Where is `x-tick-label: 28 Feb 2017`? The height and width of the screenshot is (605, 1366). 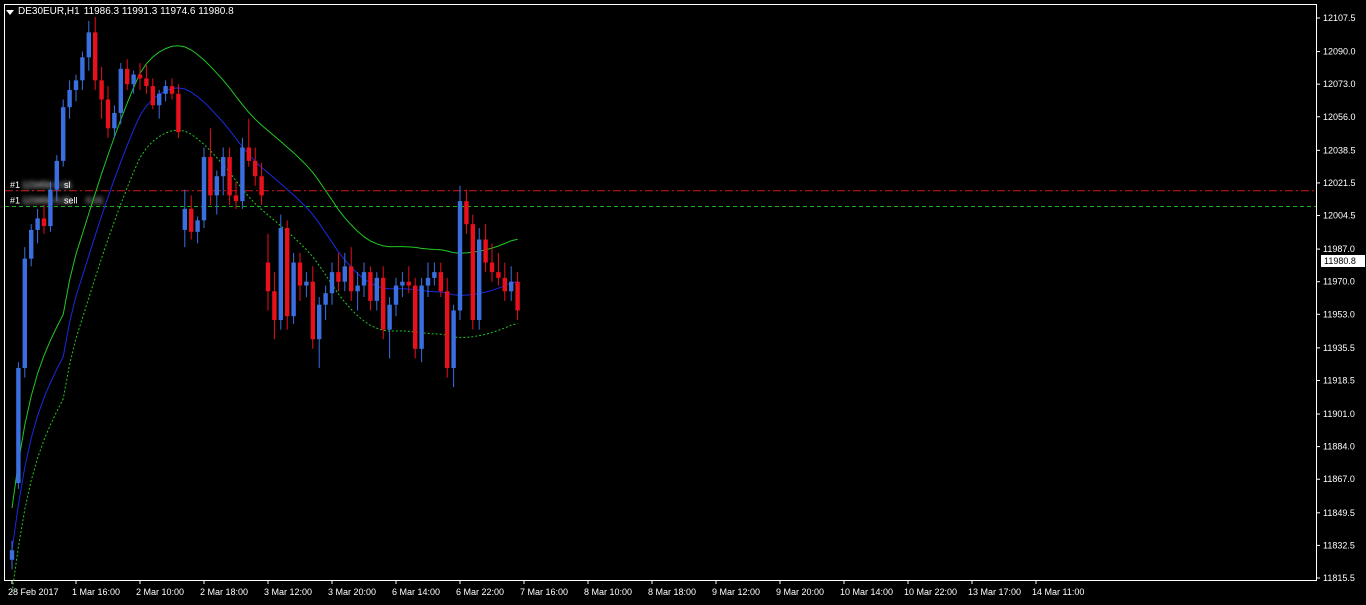 x-tick-label: 28 Feb 2017 is located at coordinates (33, 592).